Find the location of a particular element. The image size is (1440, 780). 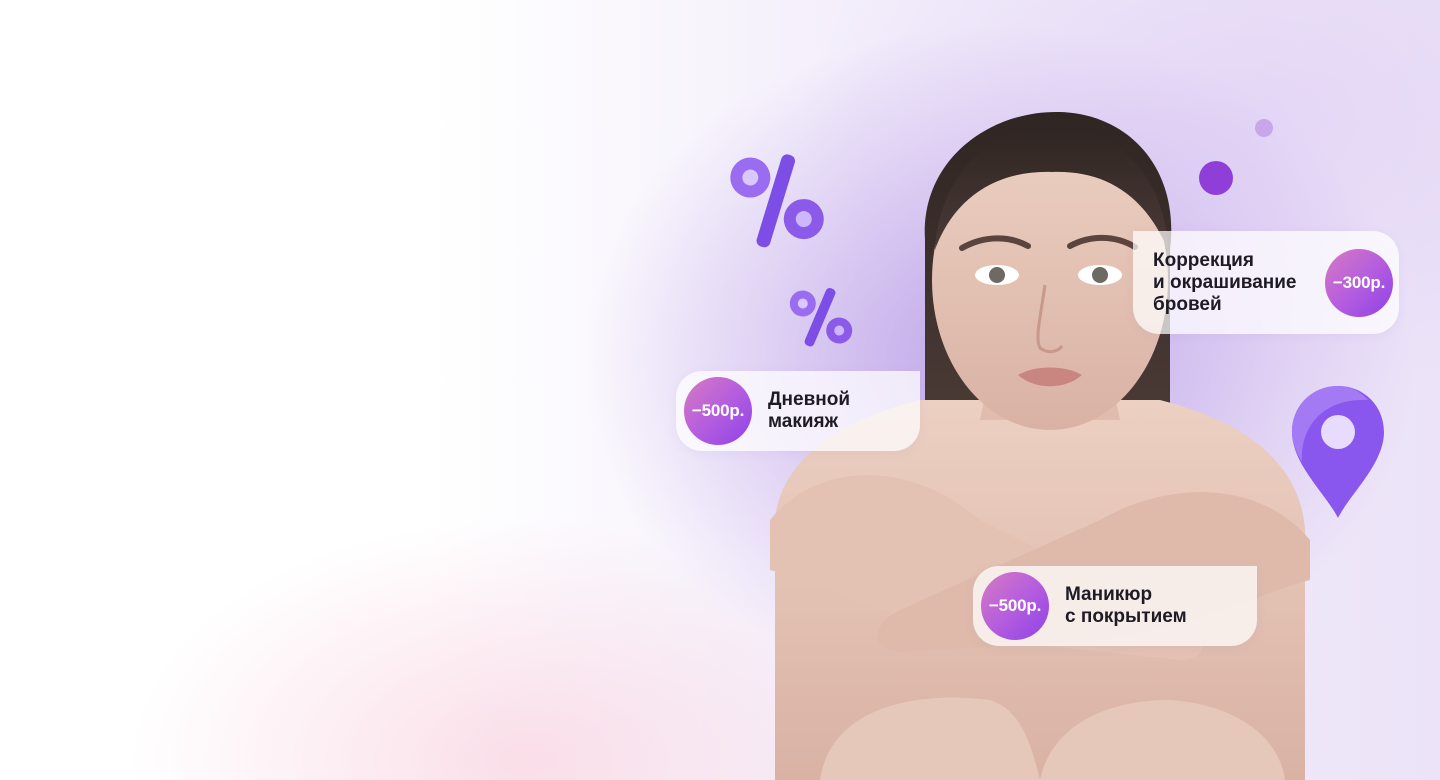

promo-card-makeup: −500р. Дневной макияж is located at coordinates (798, 411).